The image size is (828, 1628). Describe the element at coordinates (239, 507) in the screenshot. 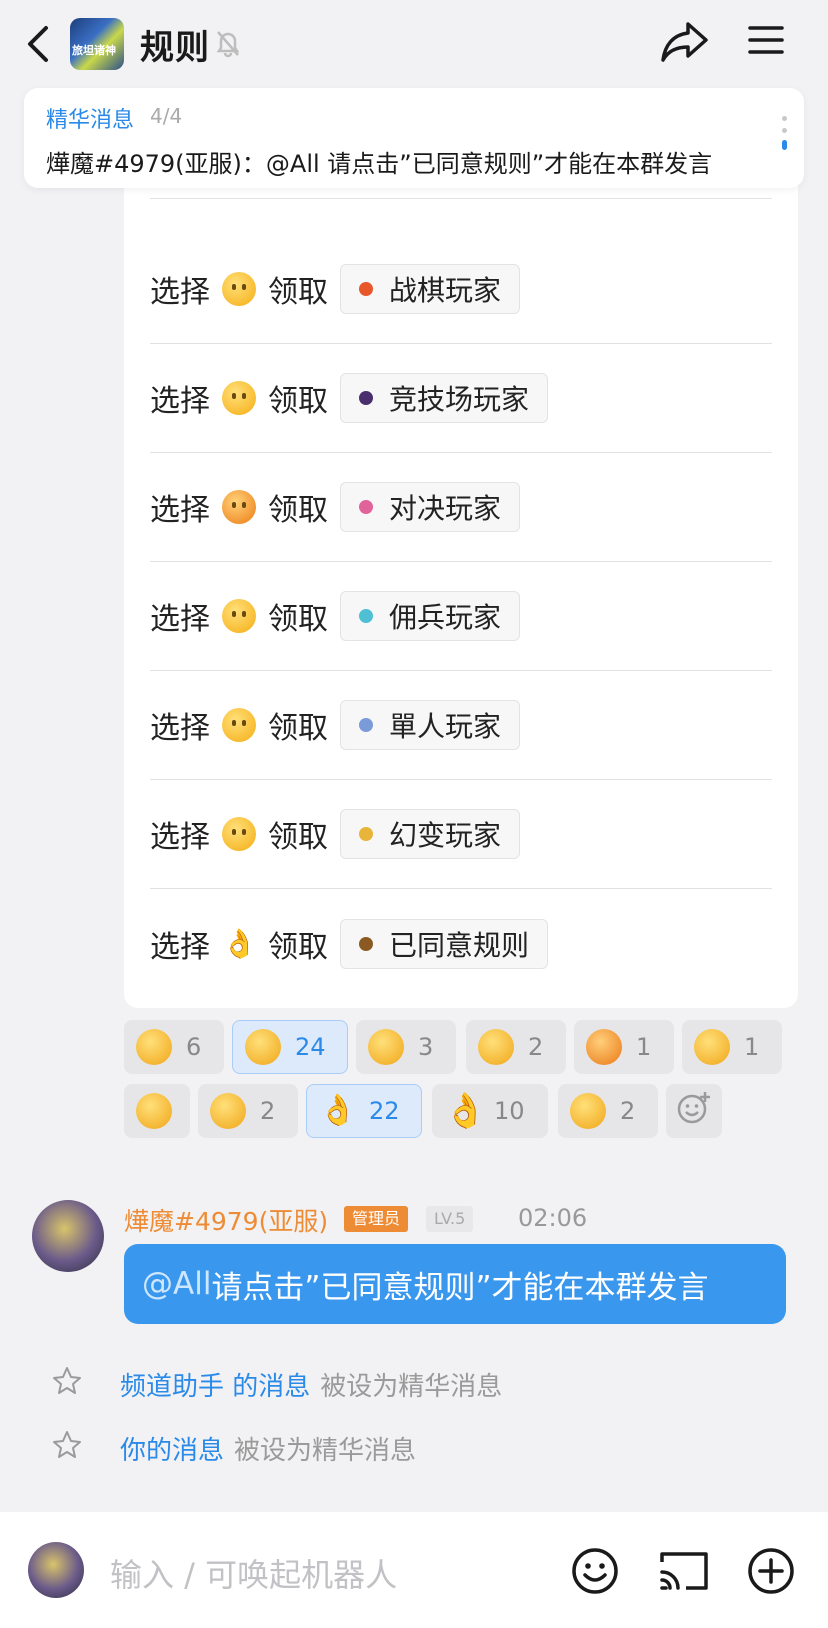

I see `sun-emoji-icon` at that location.